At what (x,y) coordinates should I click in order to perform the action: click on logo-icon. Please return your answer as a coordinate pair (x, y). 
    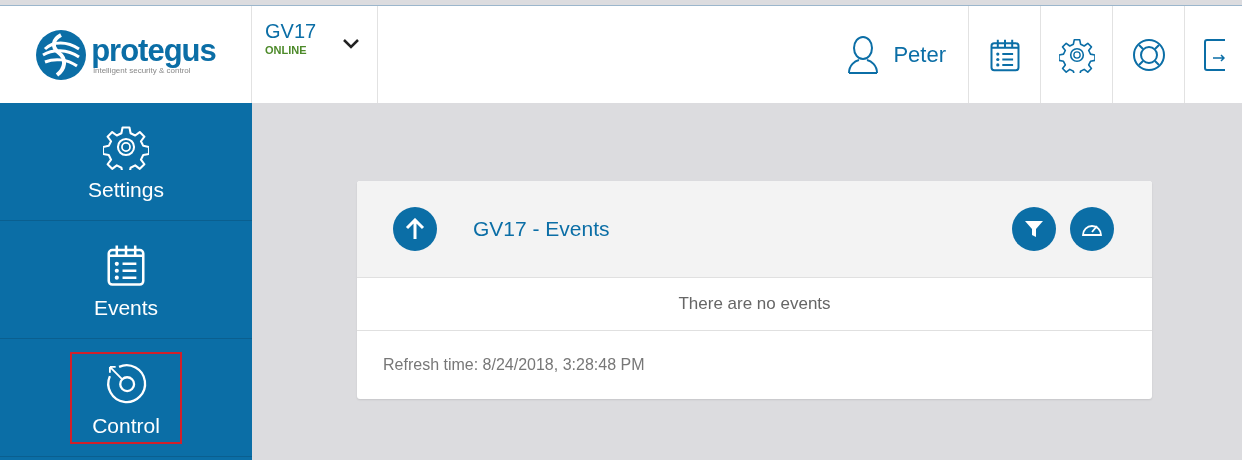
    Looking at the image, I should click on (61, 54).